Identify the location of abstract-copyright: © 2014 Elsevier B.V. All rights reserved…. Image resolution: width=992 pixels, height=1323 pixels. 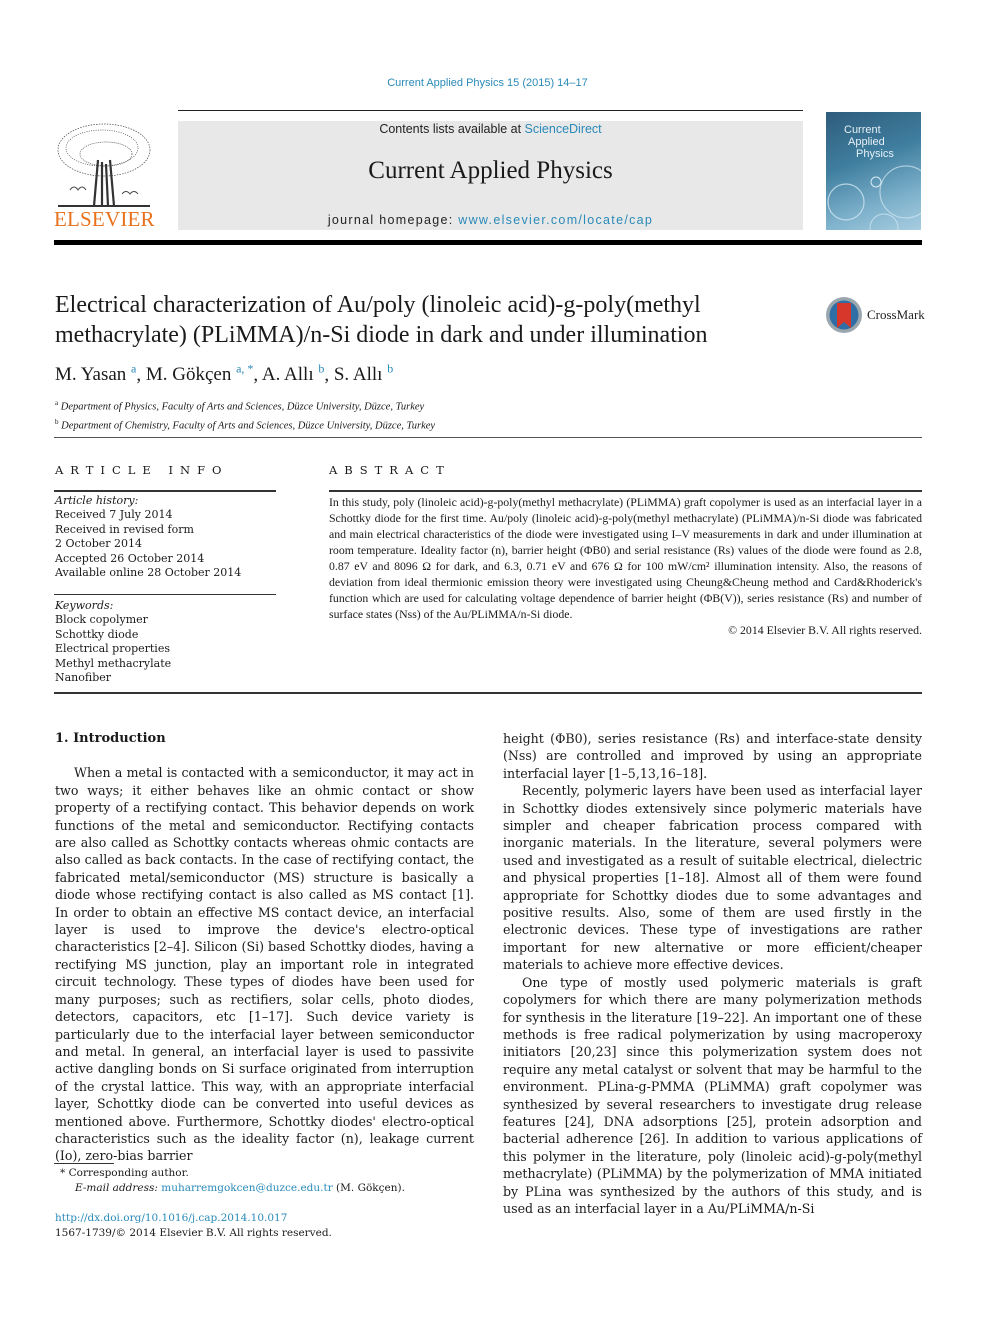
(825, 630).